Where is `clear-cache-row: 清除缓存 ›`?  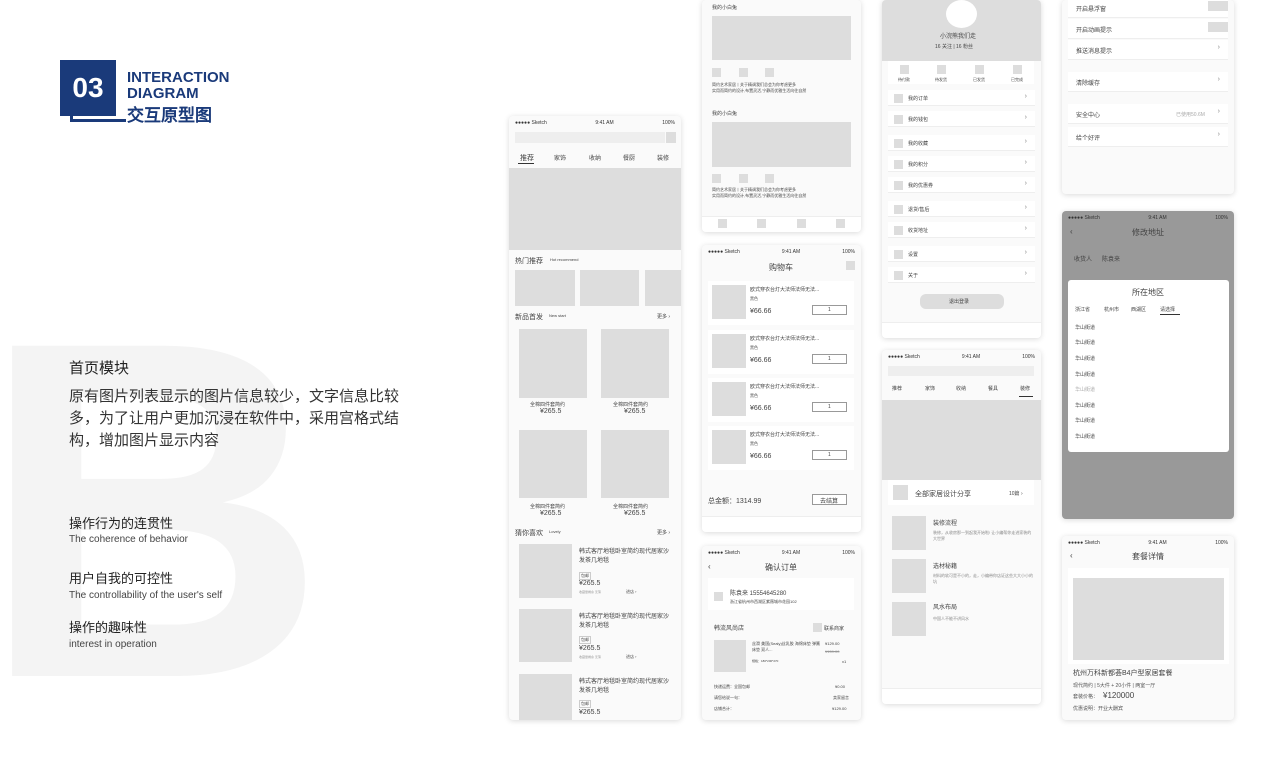 clear-cache-row: 清除缓存 › is located at coordinates (1148, 82).